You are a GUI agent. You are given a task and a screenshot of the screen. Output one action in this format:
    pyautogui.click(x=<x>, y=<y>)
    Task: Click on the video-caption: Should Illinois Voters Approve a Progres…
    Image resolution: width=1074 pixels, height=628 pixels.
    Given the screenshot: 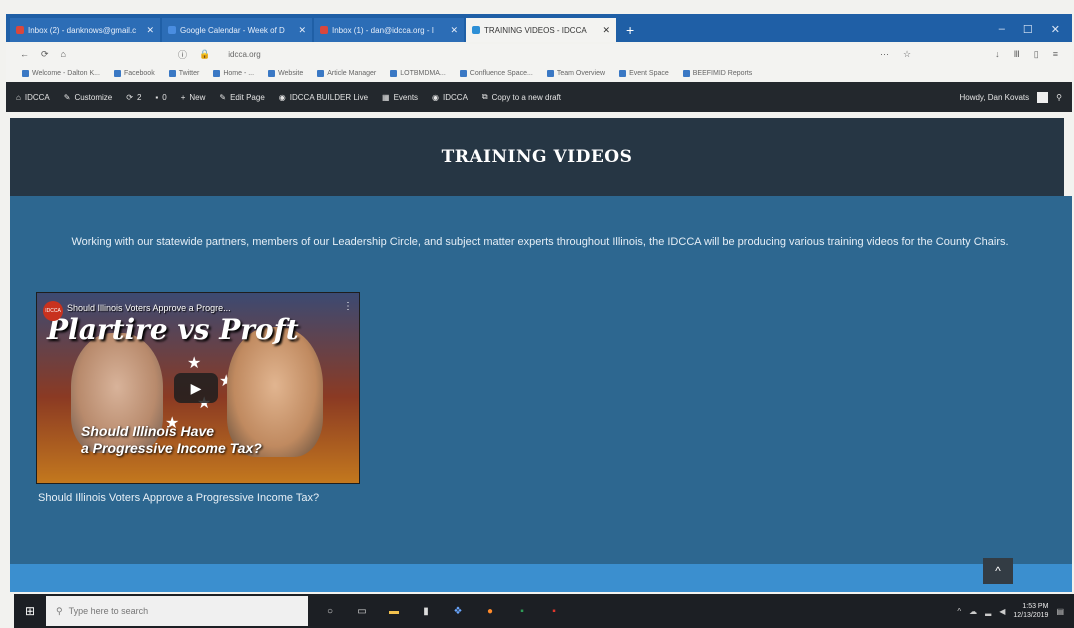 What is the action you would take?
    pyautogui.click(x=179, y=498)
    